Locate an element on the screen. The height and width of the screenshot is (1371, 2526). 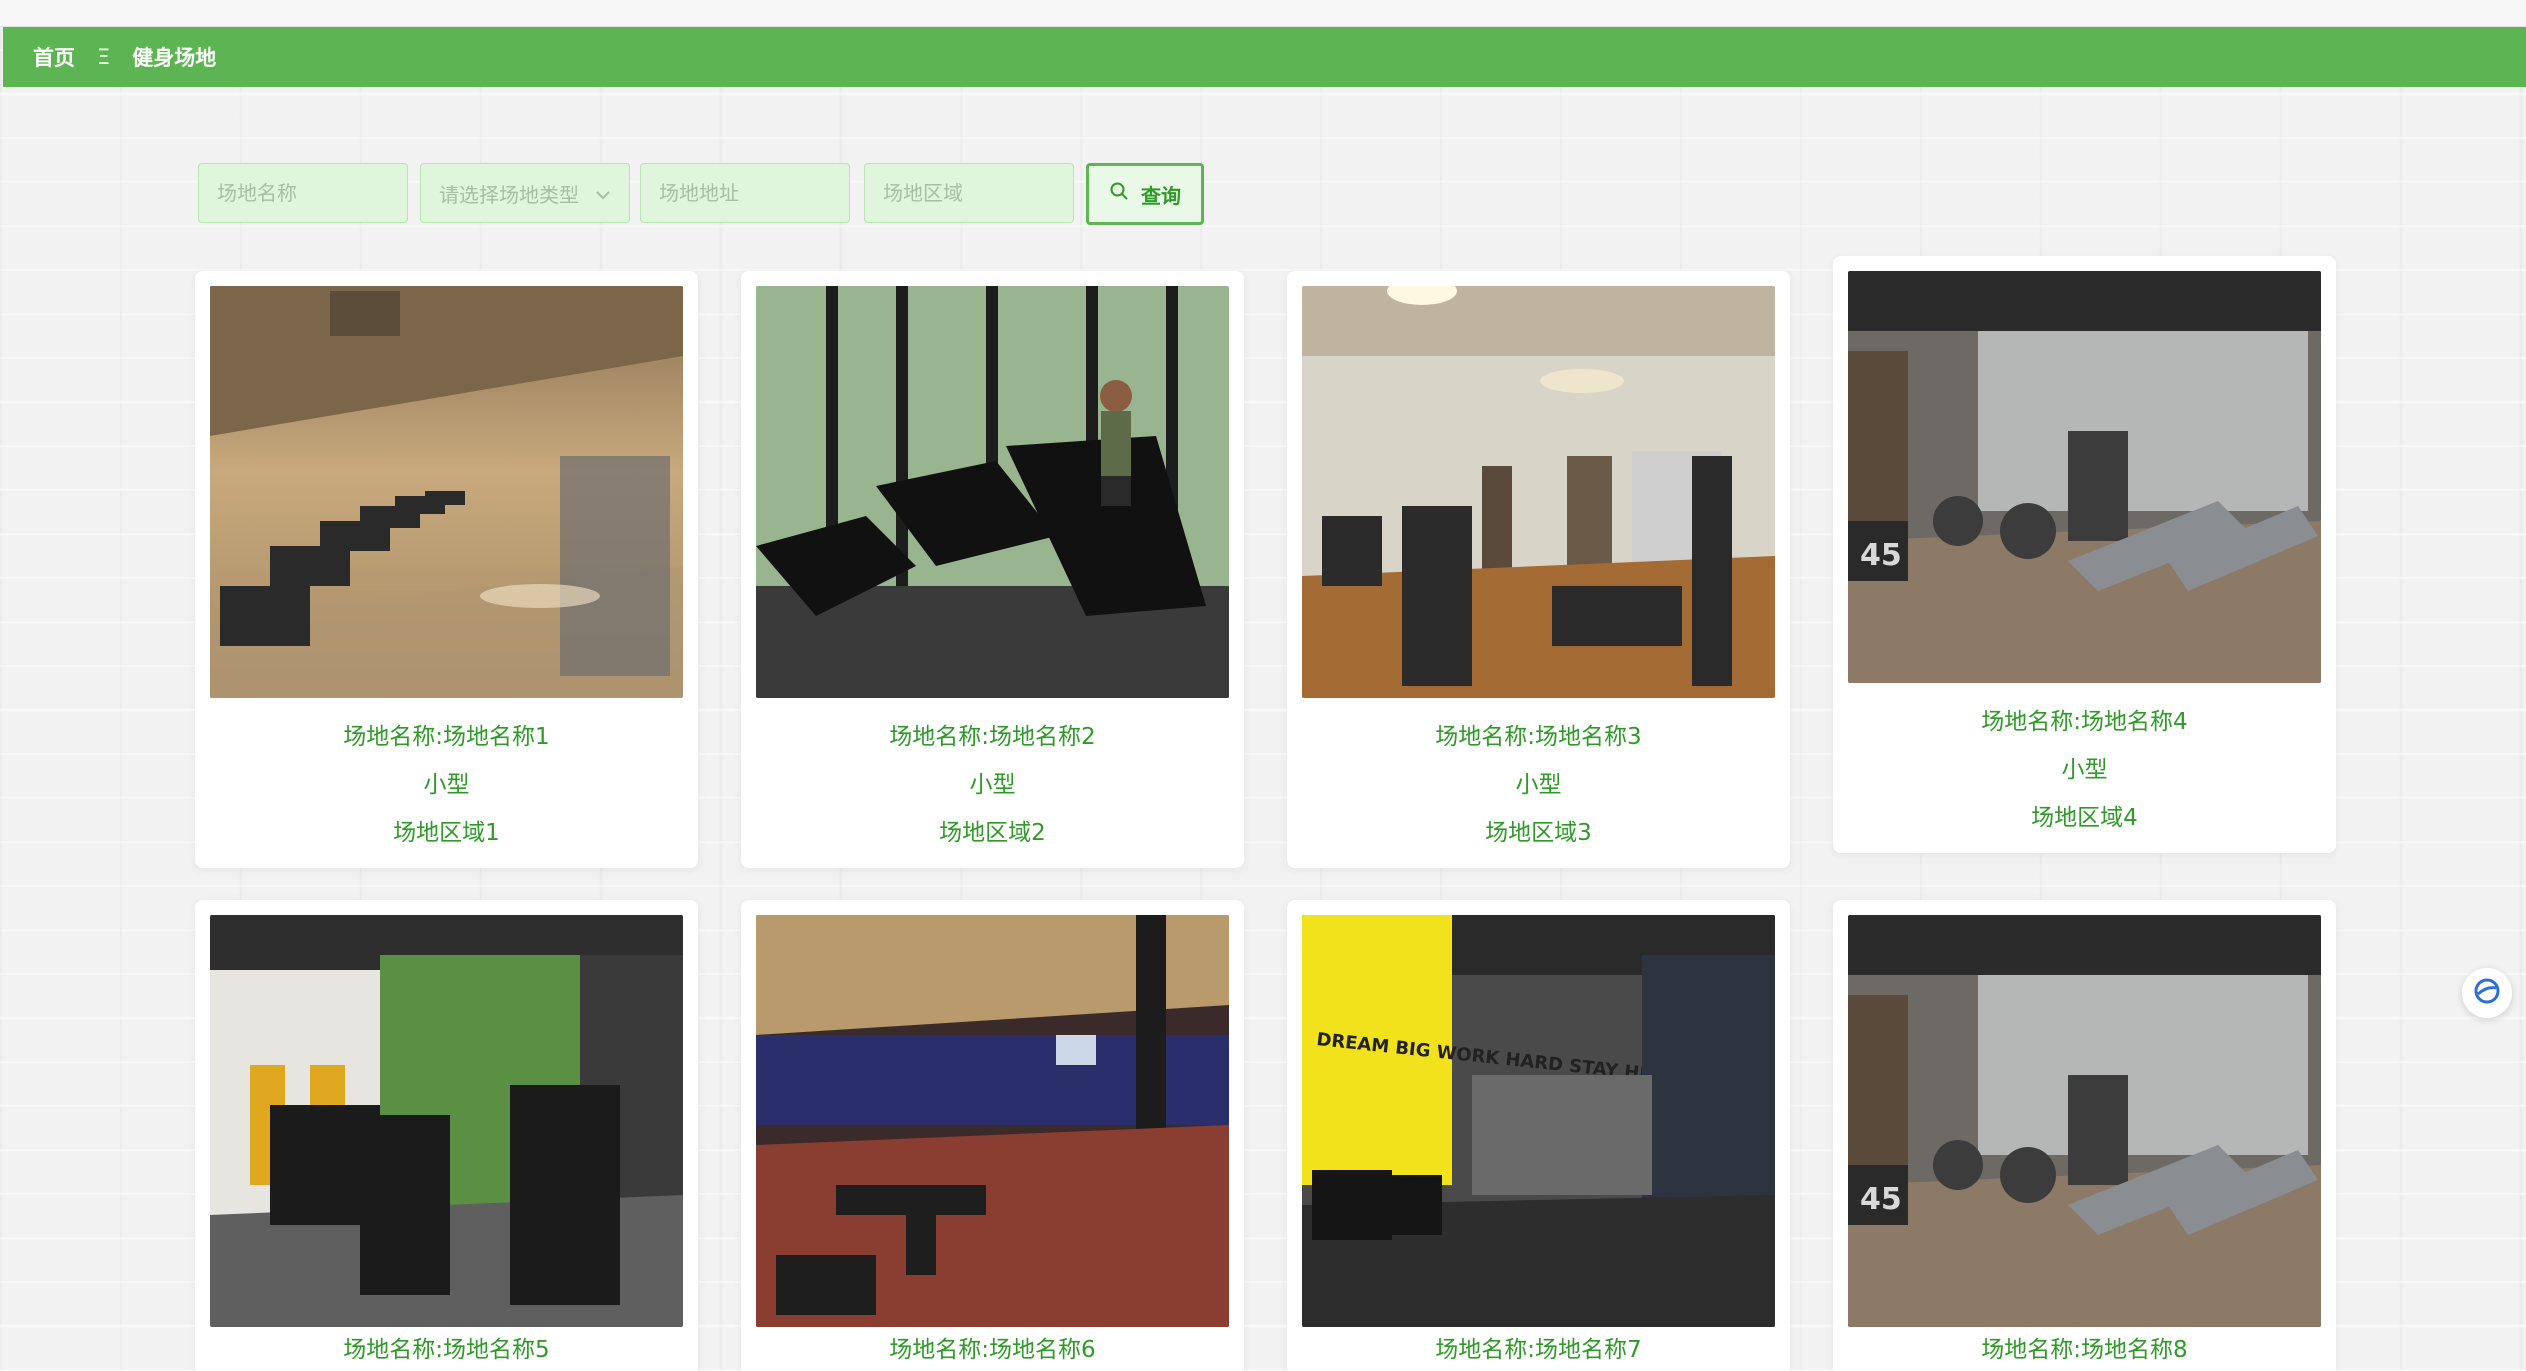
venue-name: 场地名称:场地名称7 is located at coordinates (1538, 1347).